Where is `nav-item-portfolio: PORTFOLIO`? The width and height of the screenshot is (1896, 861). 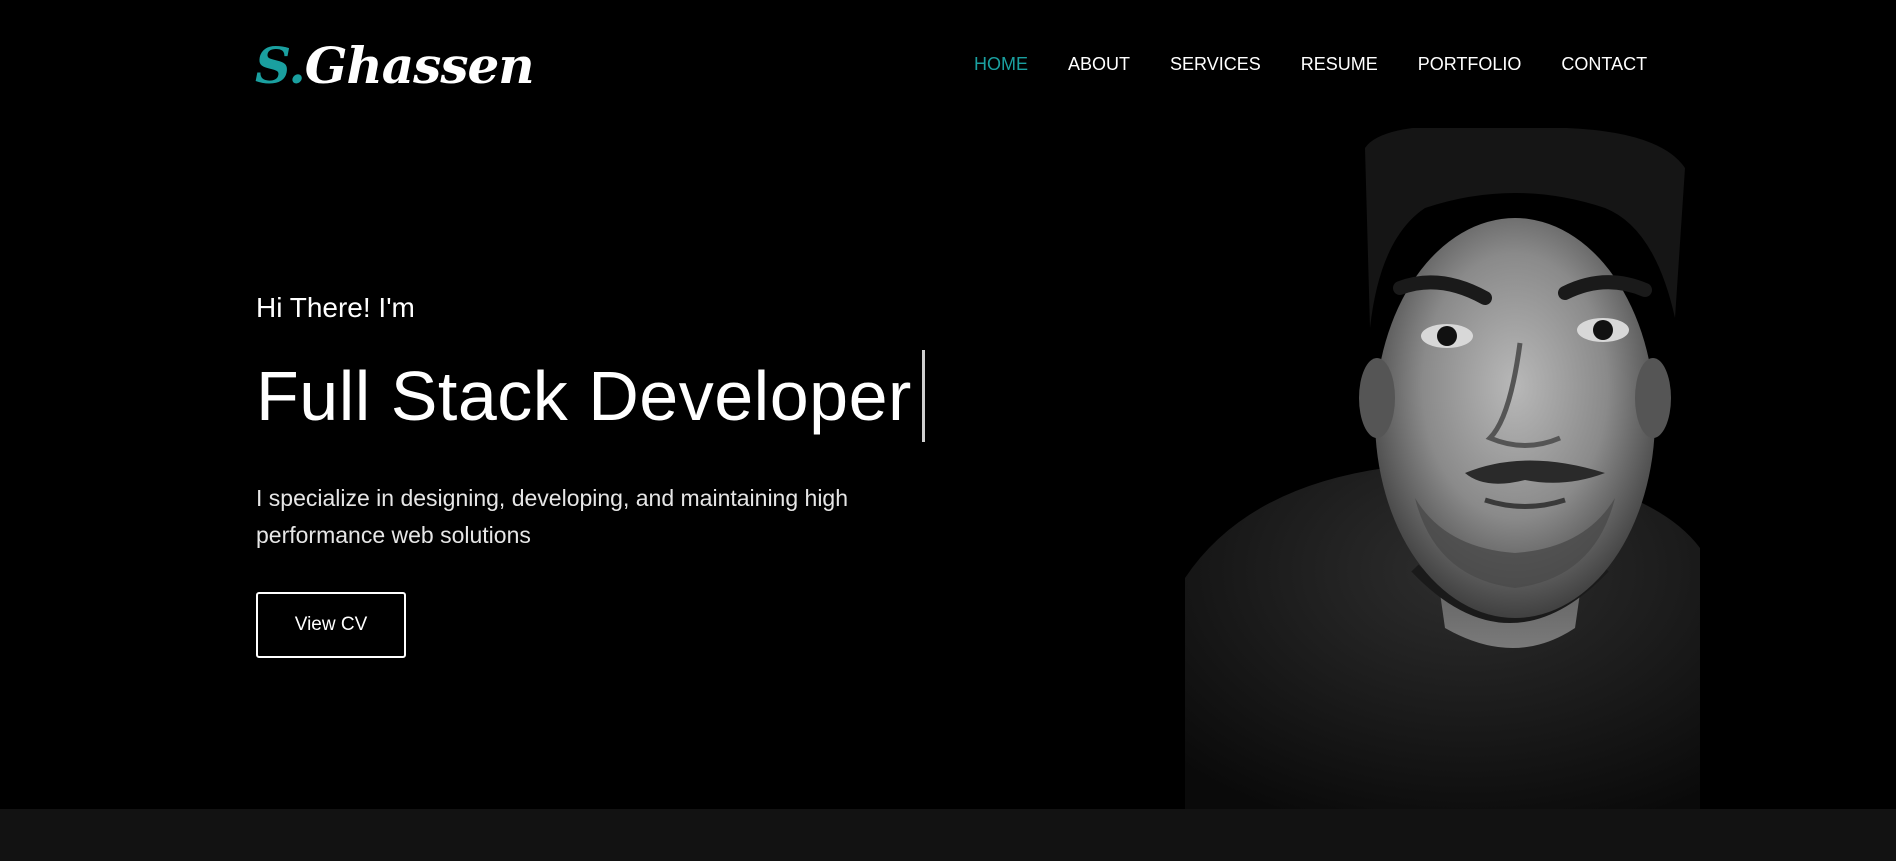 nav-item-portfolio: PORTFOLIO is located at coordinates (1470, 64).